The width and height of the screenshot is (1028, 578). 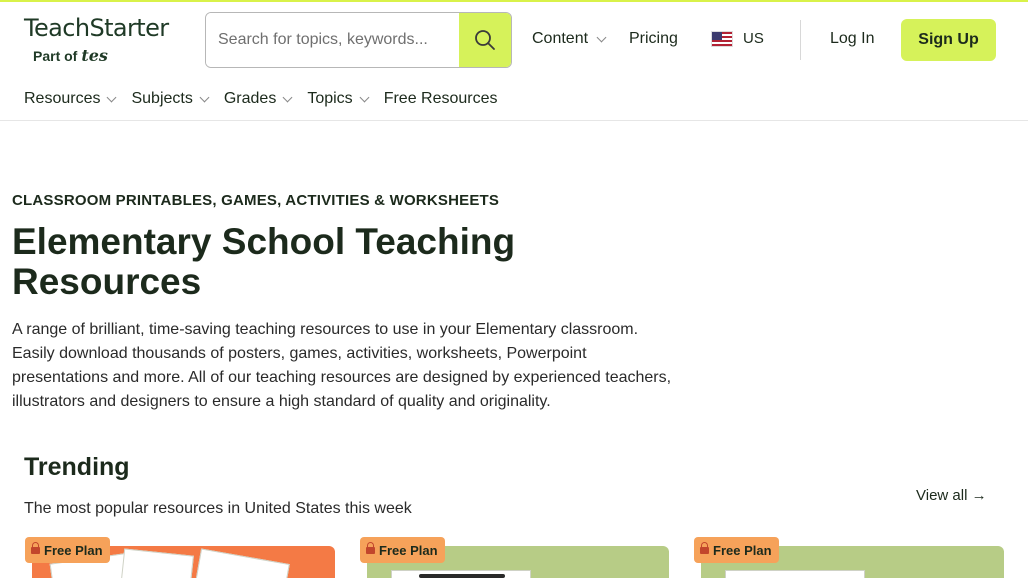 I want to click on subnav-item-topics: Topics, so click(x=338, y=99).